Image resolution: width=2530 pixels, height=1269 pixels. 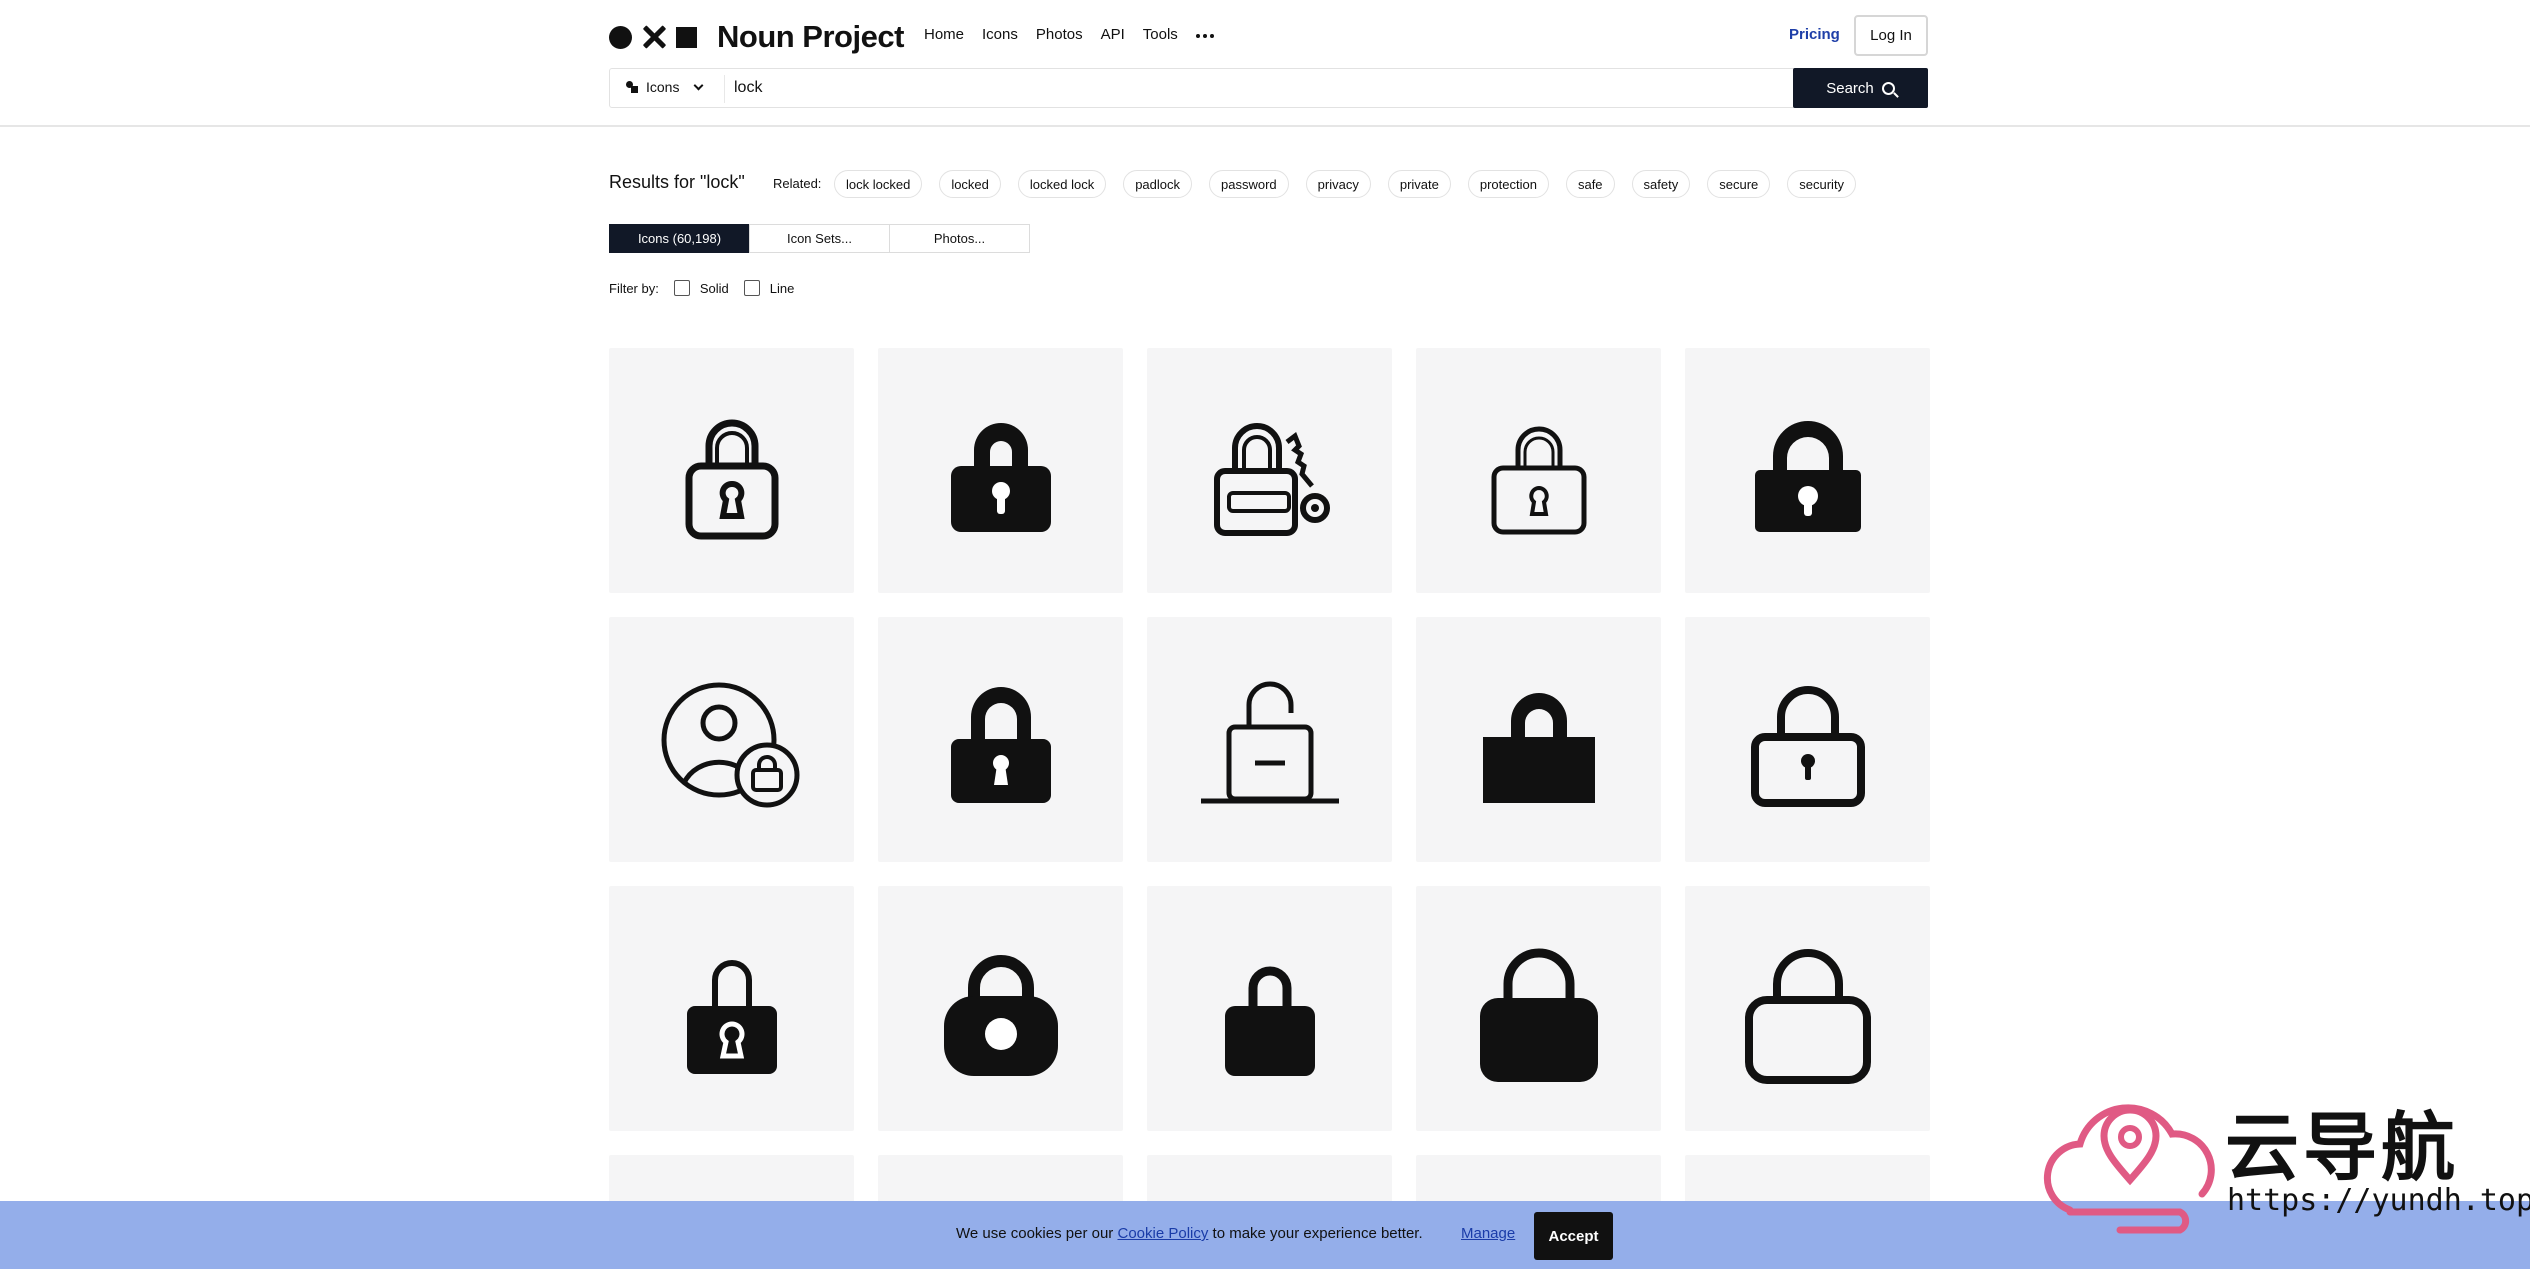 What do you see at coordinates (1315, 1233) in the screenshot?
I see `cookie-text-after: to make your experience better.` at bounding box center [1315, 1233].